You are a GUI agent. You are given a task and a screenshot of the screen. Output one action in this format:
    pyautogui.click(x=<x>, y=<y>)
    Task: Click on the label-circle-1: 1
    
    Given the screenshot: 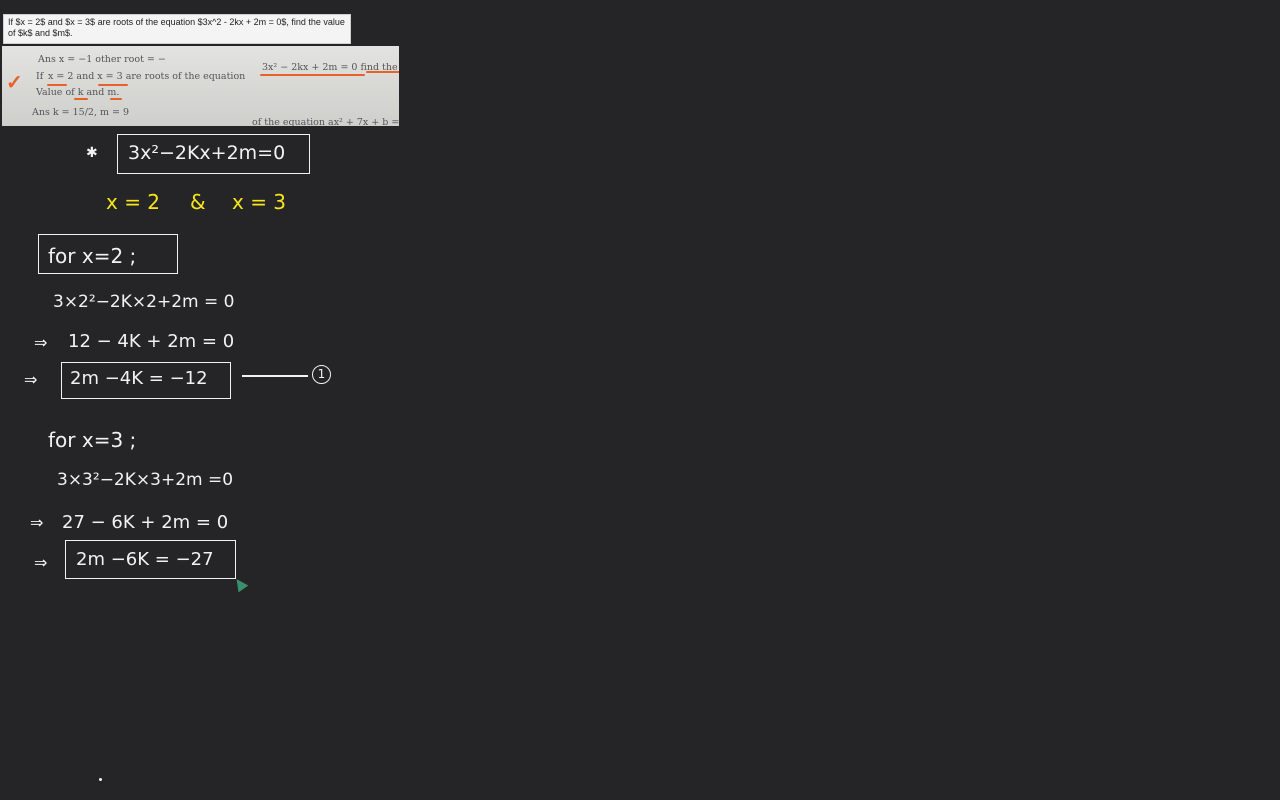 What is the action you would take?
    pyautogui.click(x=321, y=374)
    